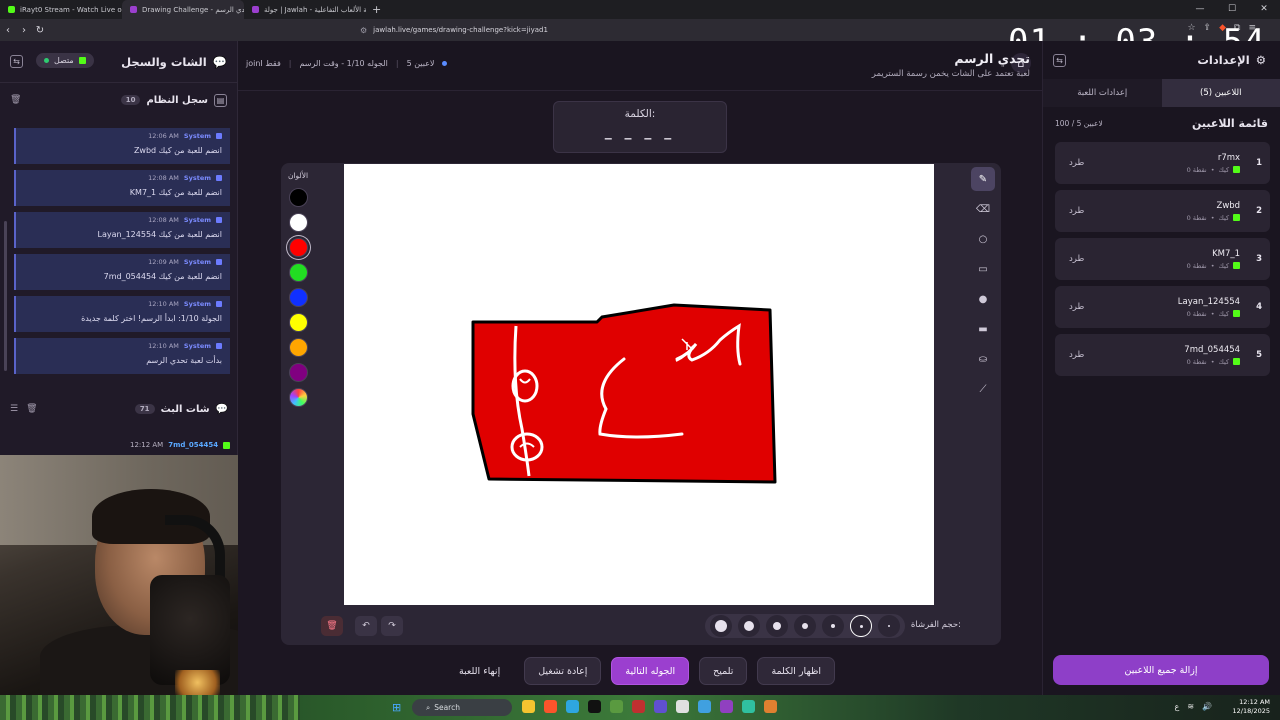 Image resolution: width=1280 pixels, height=720 pixels. What do you see at coordinates (298, 222) in the screenshot?
I see `color-swatch-white` at bounding box center [298, 222].